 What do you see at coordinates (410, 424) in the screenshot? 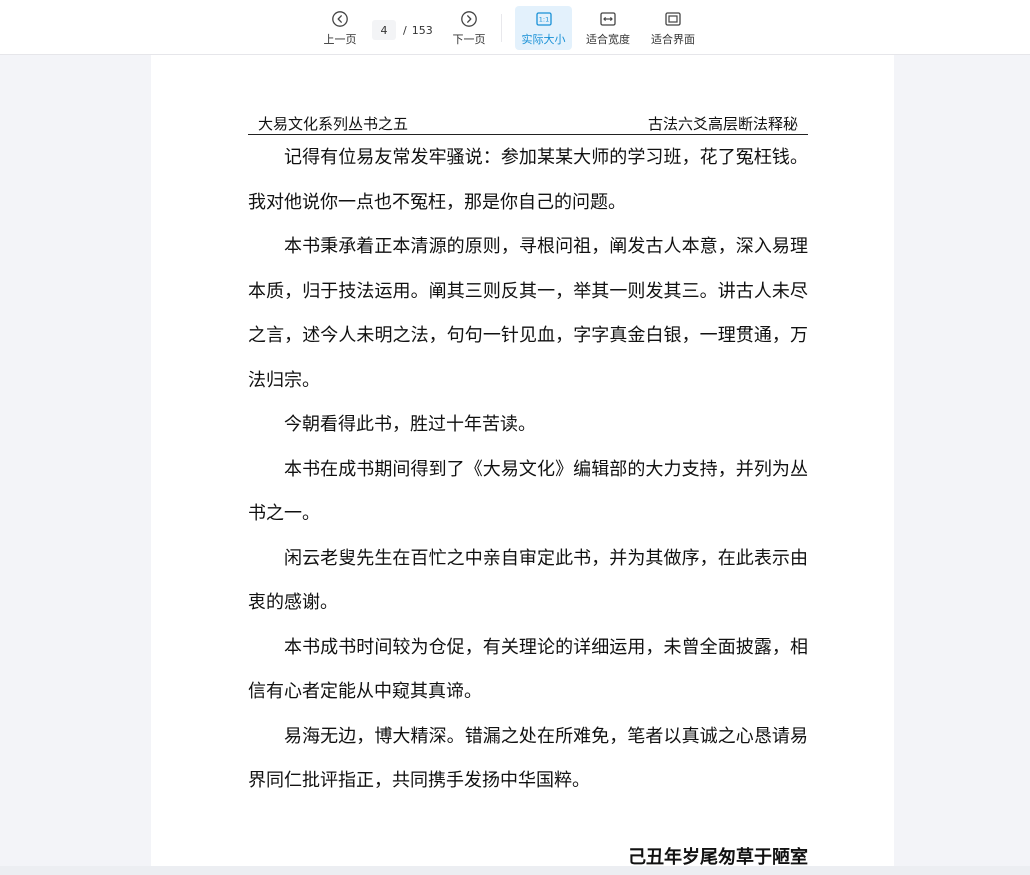
I see `paragraph: 今朝看得此书，胜过十年苦读。` at bounding box center [410, 424].